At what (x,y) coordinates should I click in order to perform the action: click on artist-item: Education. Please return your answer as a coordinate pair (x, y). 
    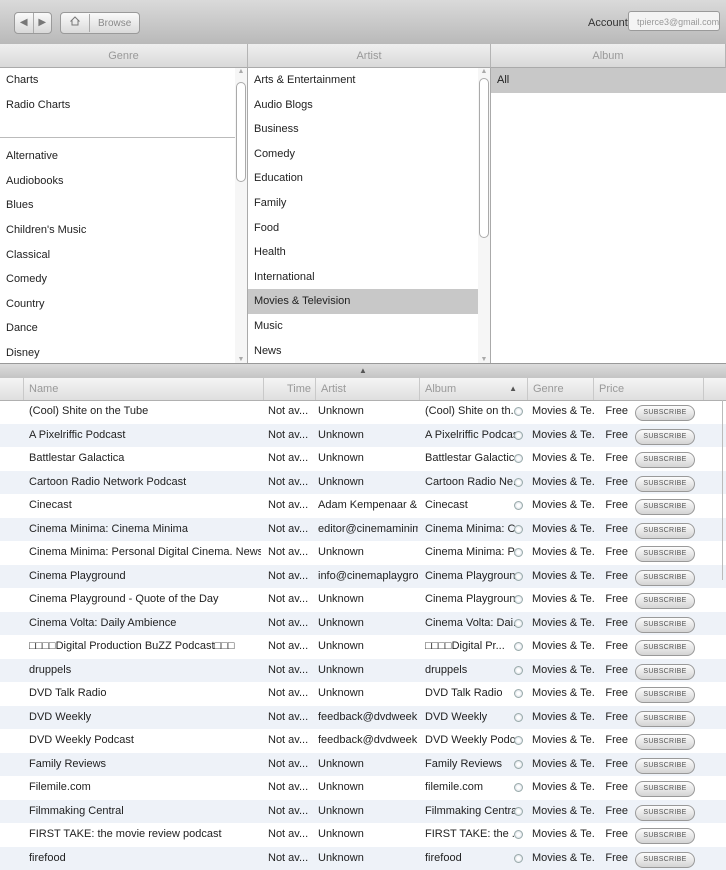
    Looking at the image, I should click on (363, 178).